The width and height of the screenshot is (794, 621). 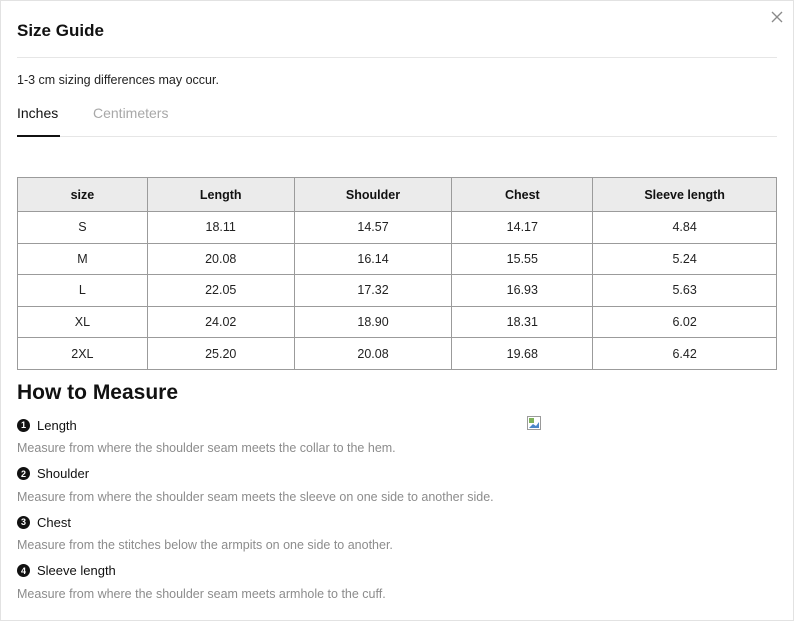 I want to click on table-row: L 22.05 17.32 16.93 5.63, so click(x=397, y=290).